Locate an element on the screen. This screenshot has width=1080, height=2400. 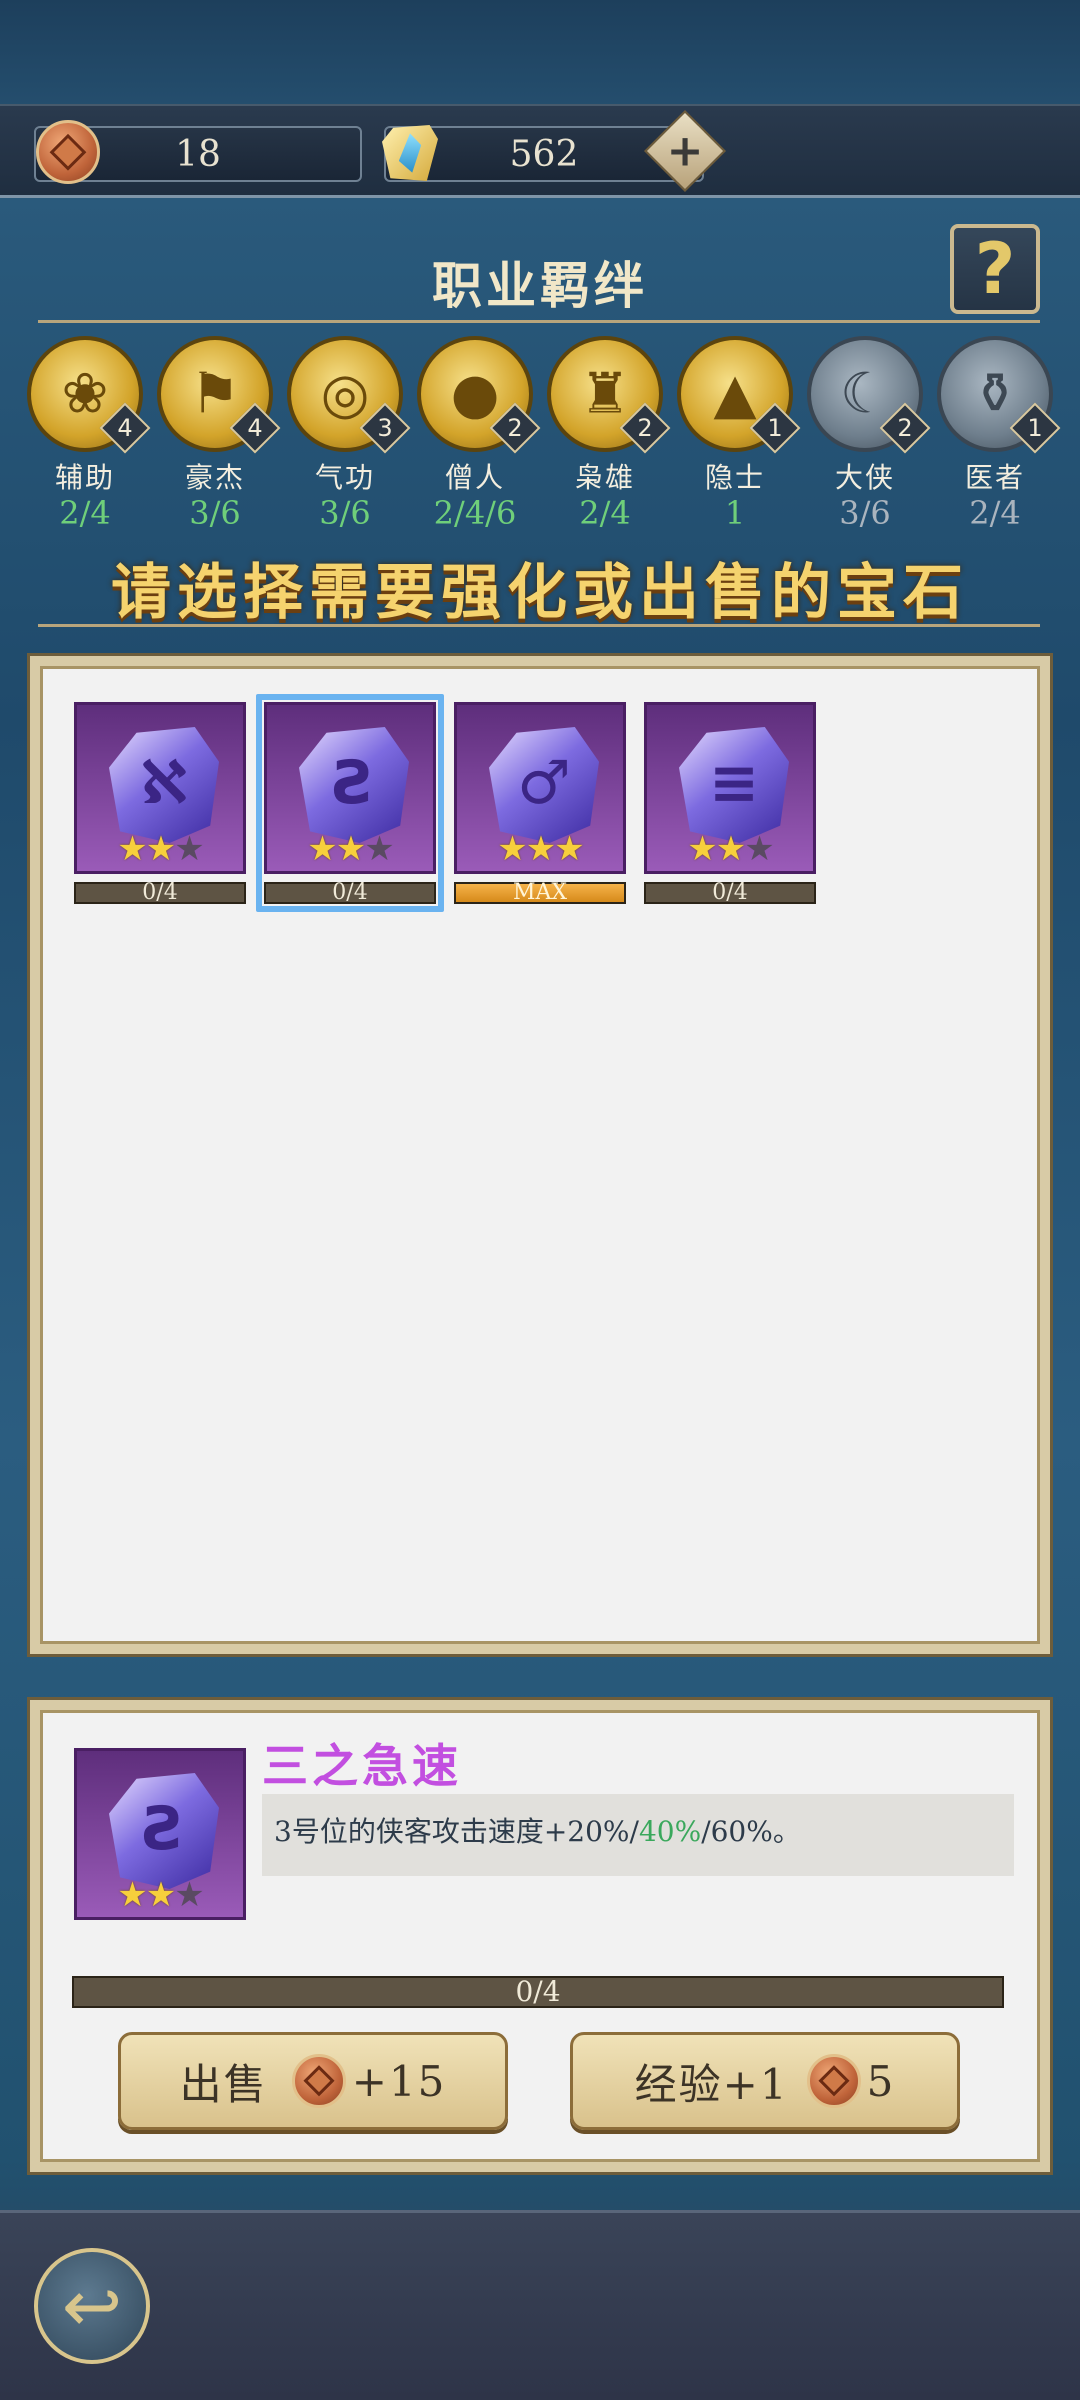
sell-value: +15 is located at coordinates (399, 2081).